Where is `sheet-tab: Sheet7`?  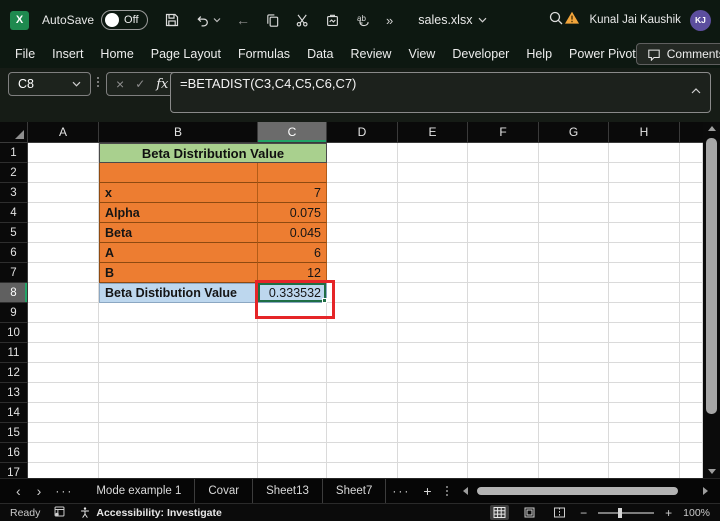
sheet-tab: Sheet7 is located at coordinates (355, 491).